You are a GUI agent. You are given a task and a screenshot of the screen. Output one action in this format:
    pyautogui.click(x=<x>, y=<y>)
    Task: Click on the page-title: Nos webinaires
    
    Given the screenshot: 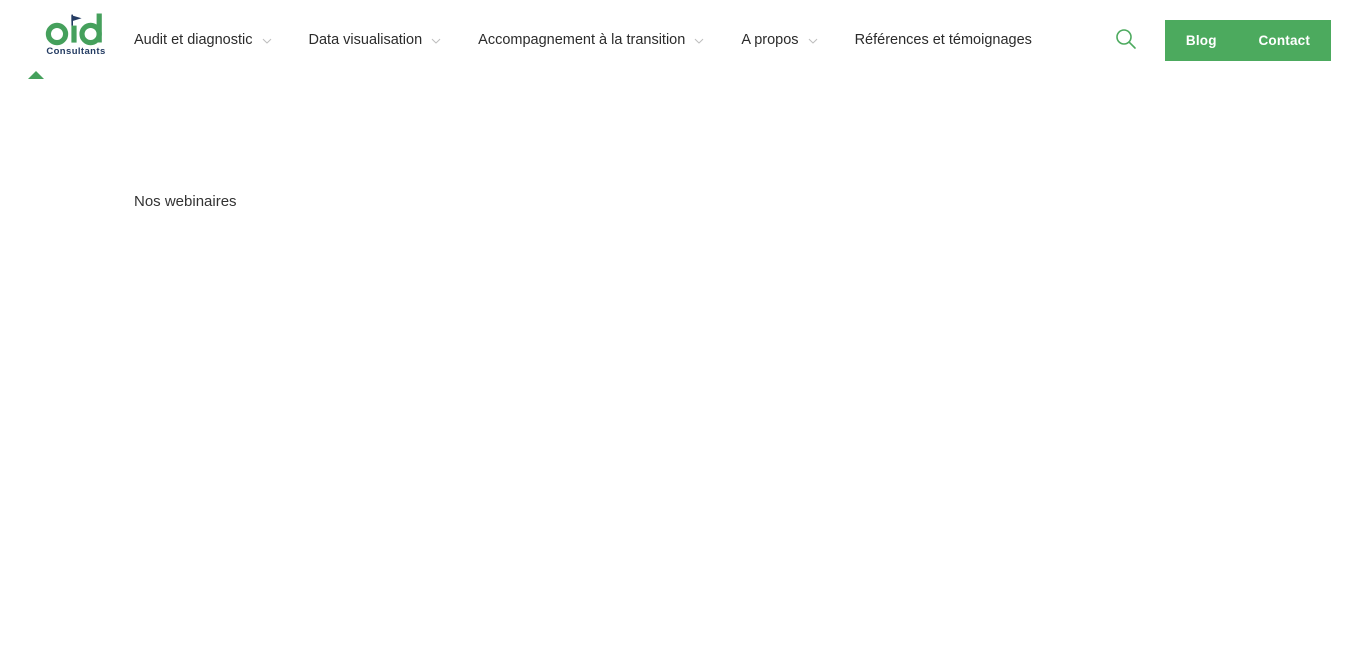 What is the action you would take?
    pyautogui.click(x=185, y=201)
    